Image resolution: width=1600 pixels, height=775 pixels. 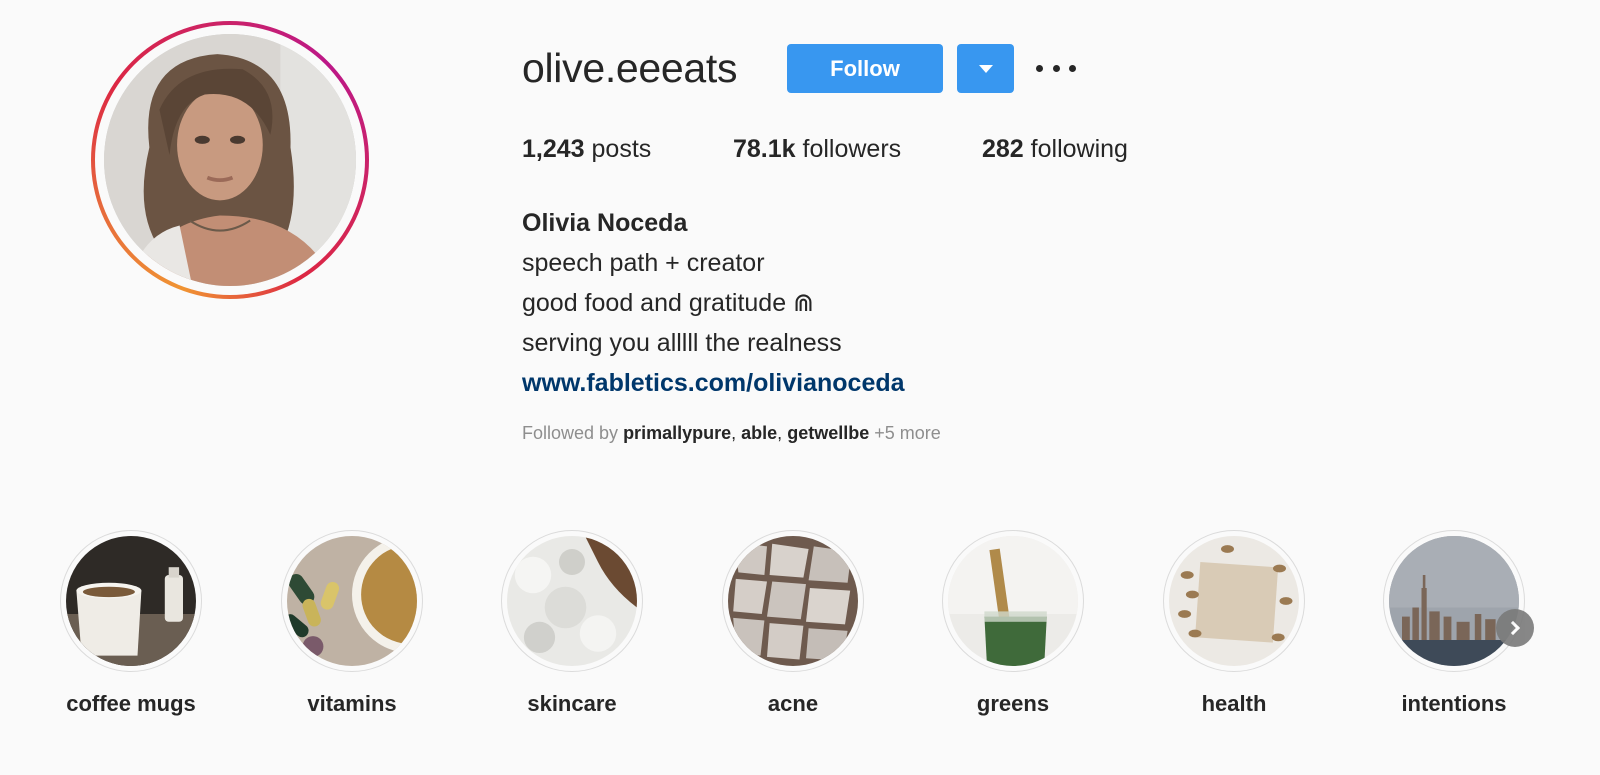 I want to click on highlight-label: vitamins, so click(x=352, y=703).